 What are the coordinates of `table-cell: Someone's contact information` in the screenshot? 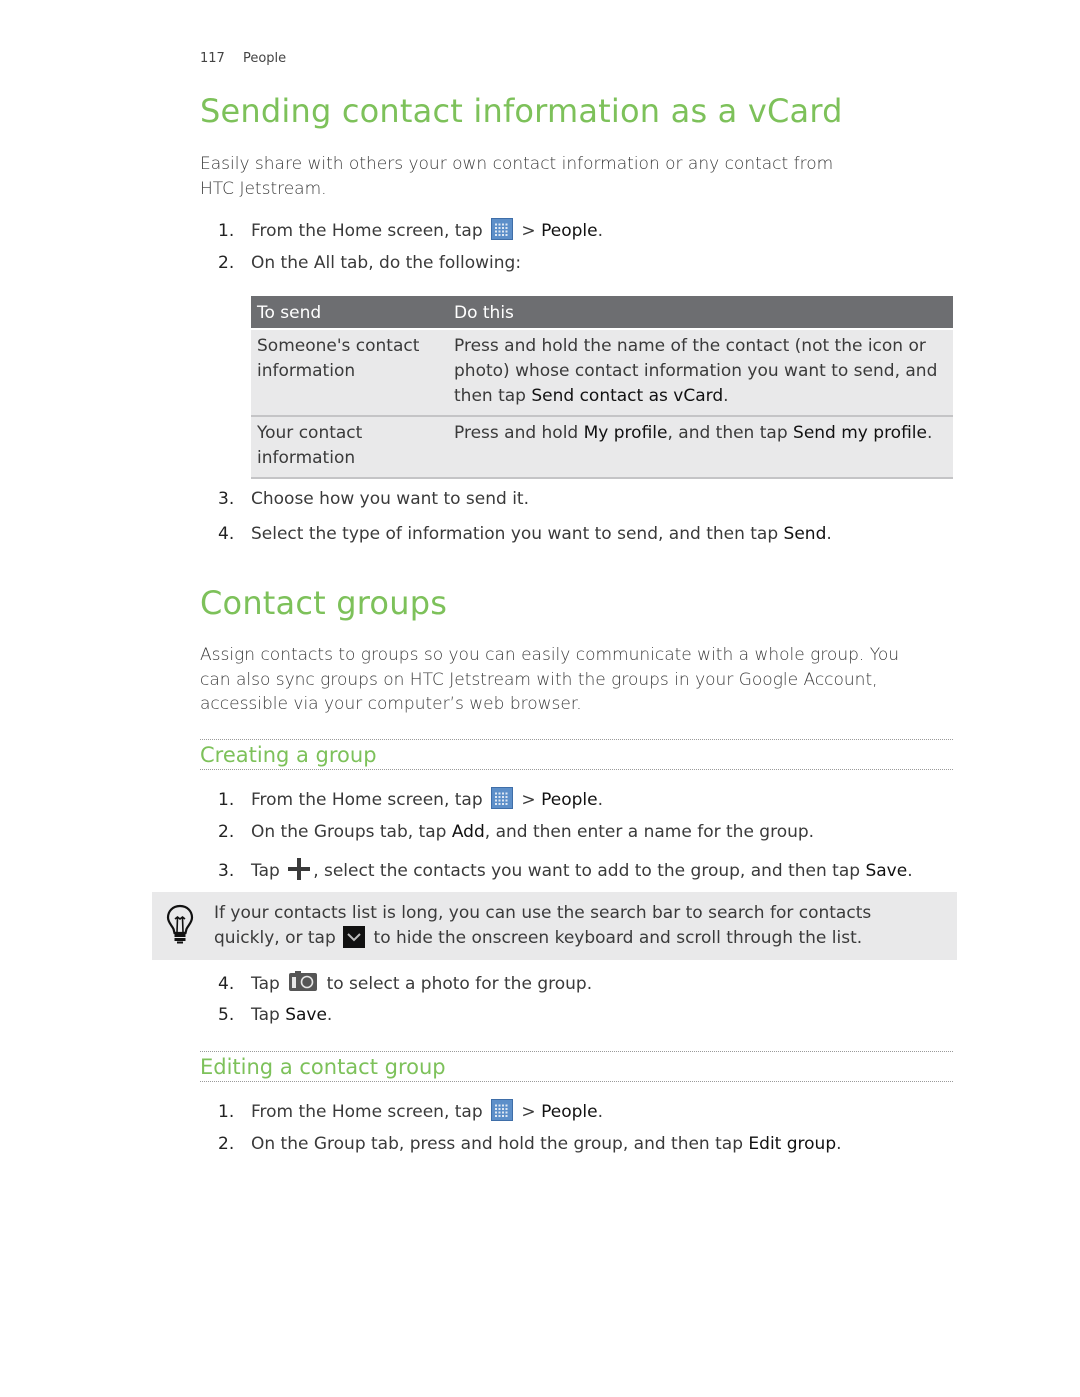 It's located at (349, 373).